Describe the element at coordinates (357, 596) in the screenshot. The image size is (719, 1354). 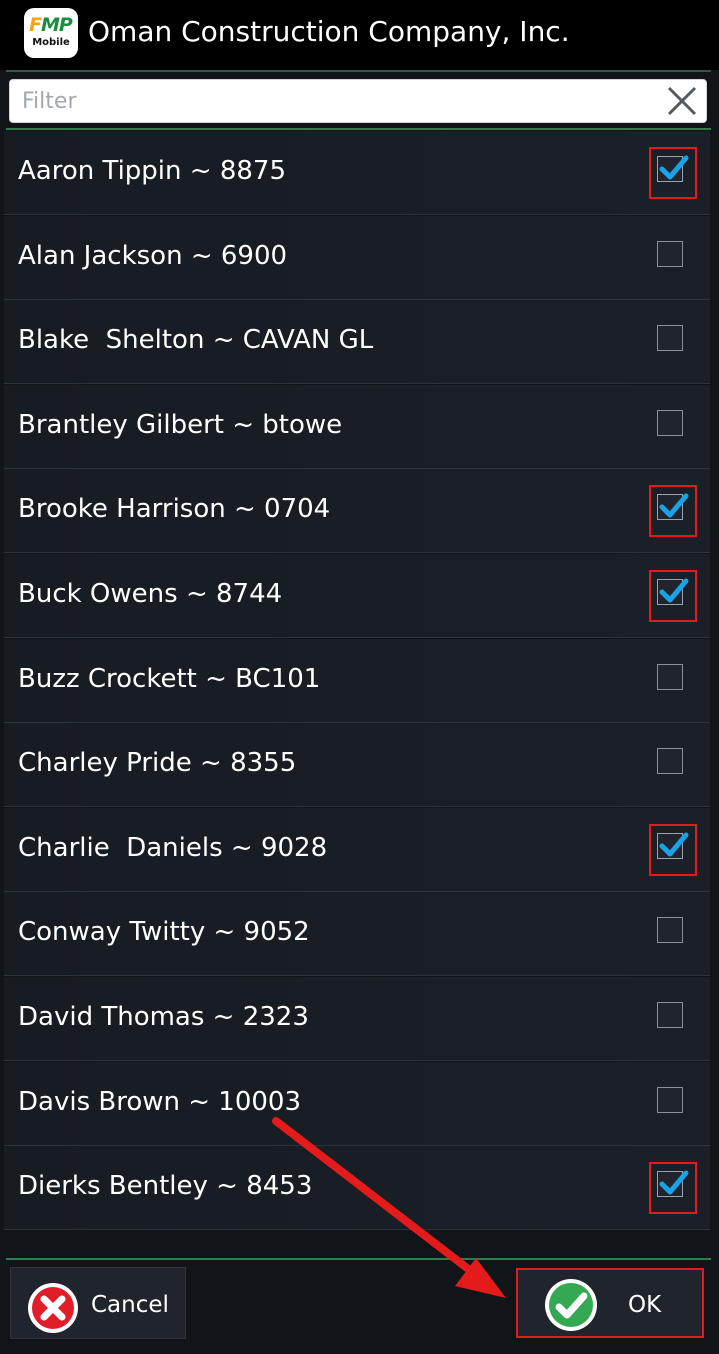
I see `list-item: Buck Owens ~ 8744` at that location.